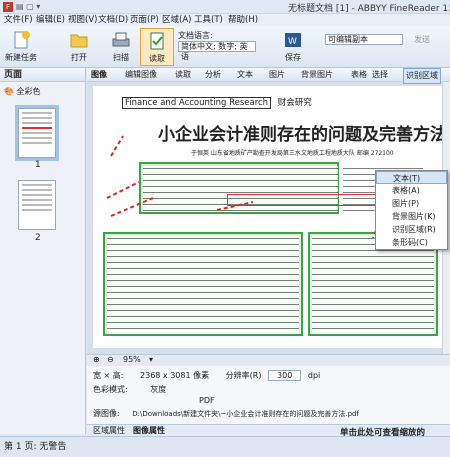 This screenshot has height=457, width=450. What do you see at coordinates (96, 359) in the screenshot?
I see `zoom-in-icon: ⊕` at bounding box center [96, 359].